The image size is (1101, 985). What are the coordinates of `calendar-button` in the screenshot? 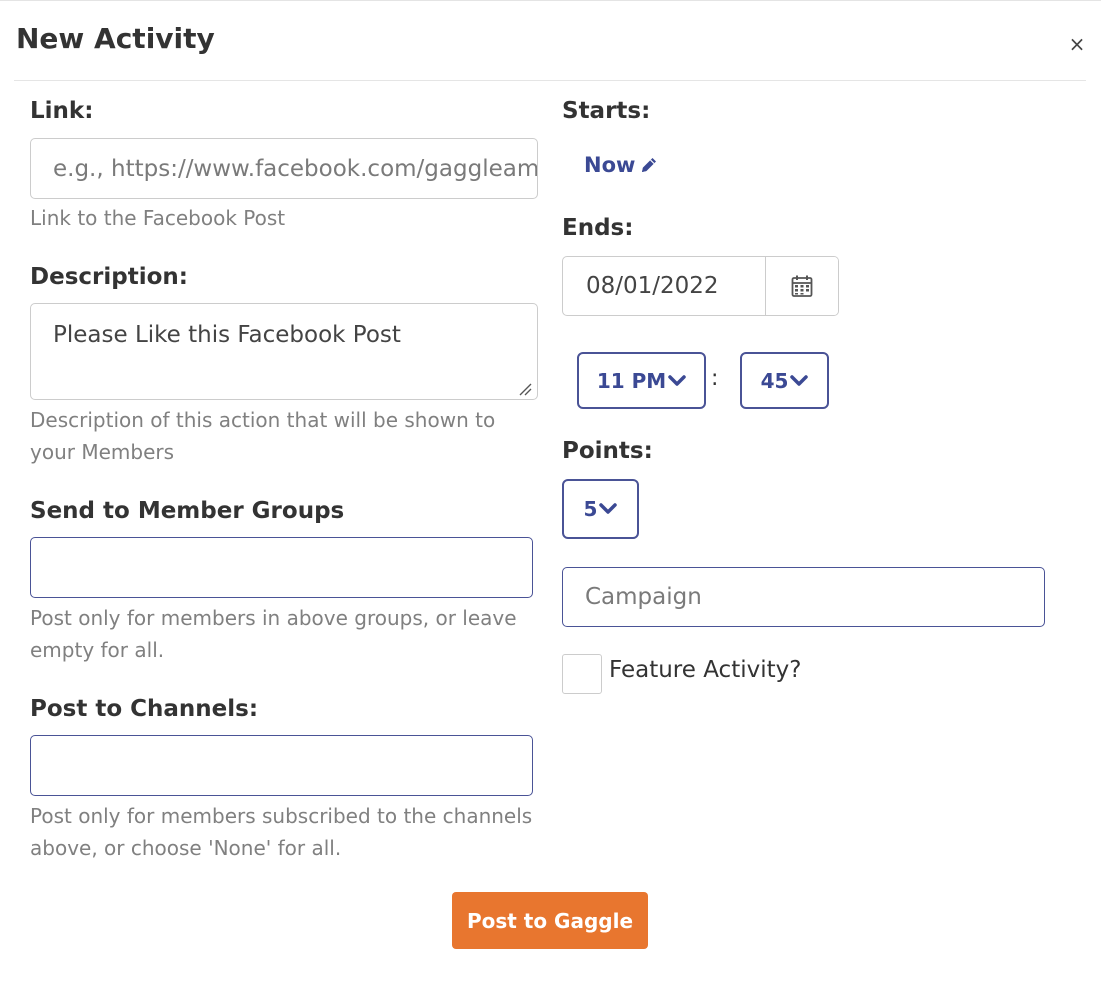 It's located at (802, 286).